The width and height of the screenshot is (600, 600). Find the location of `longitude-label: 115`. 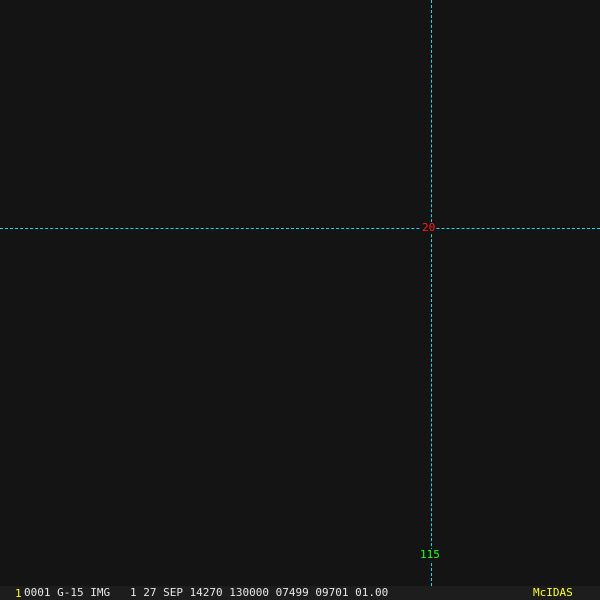

longitude-label: 115 is located at coordinates (430, 554).